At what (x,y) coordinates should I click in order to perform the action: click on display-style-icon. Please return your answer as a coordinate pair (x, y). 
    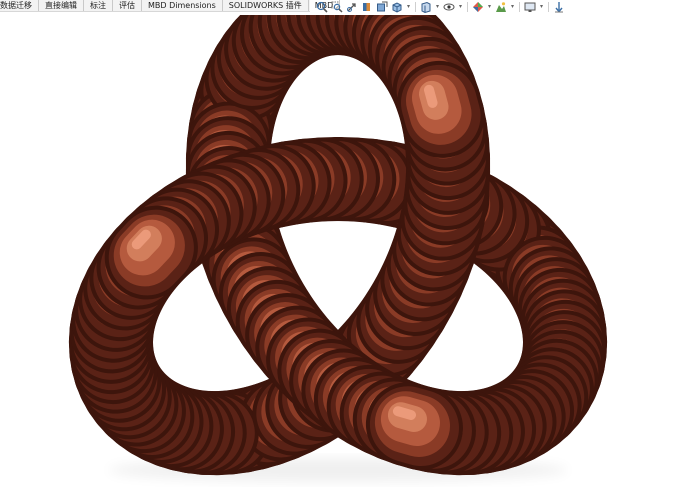
    Looking at the image, I should click on (426, 7).